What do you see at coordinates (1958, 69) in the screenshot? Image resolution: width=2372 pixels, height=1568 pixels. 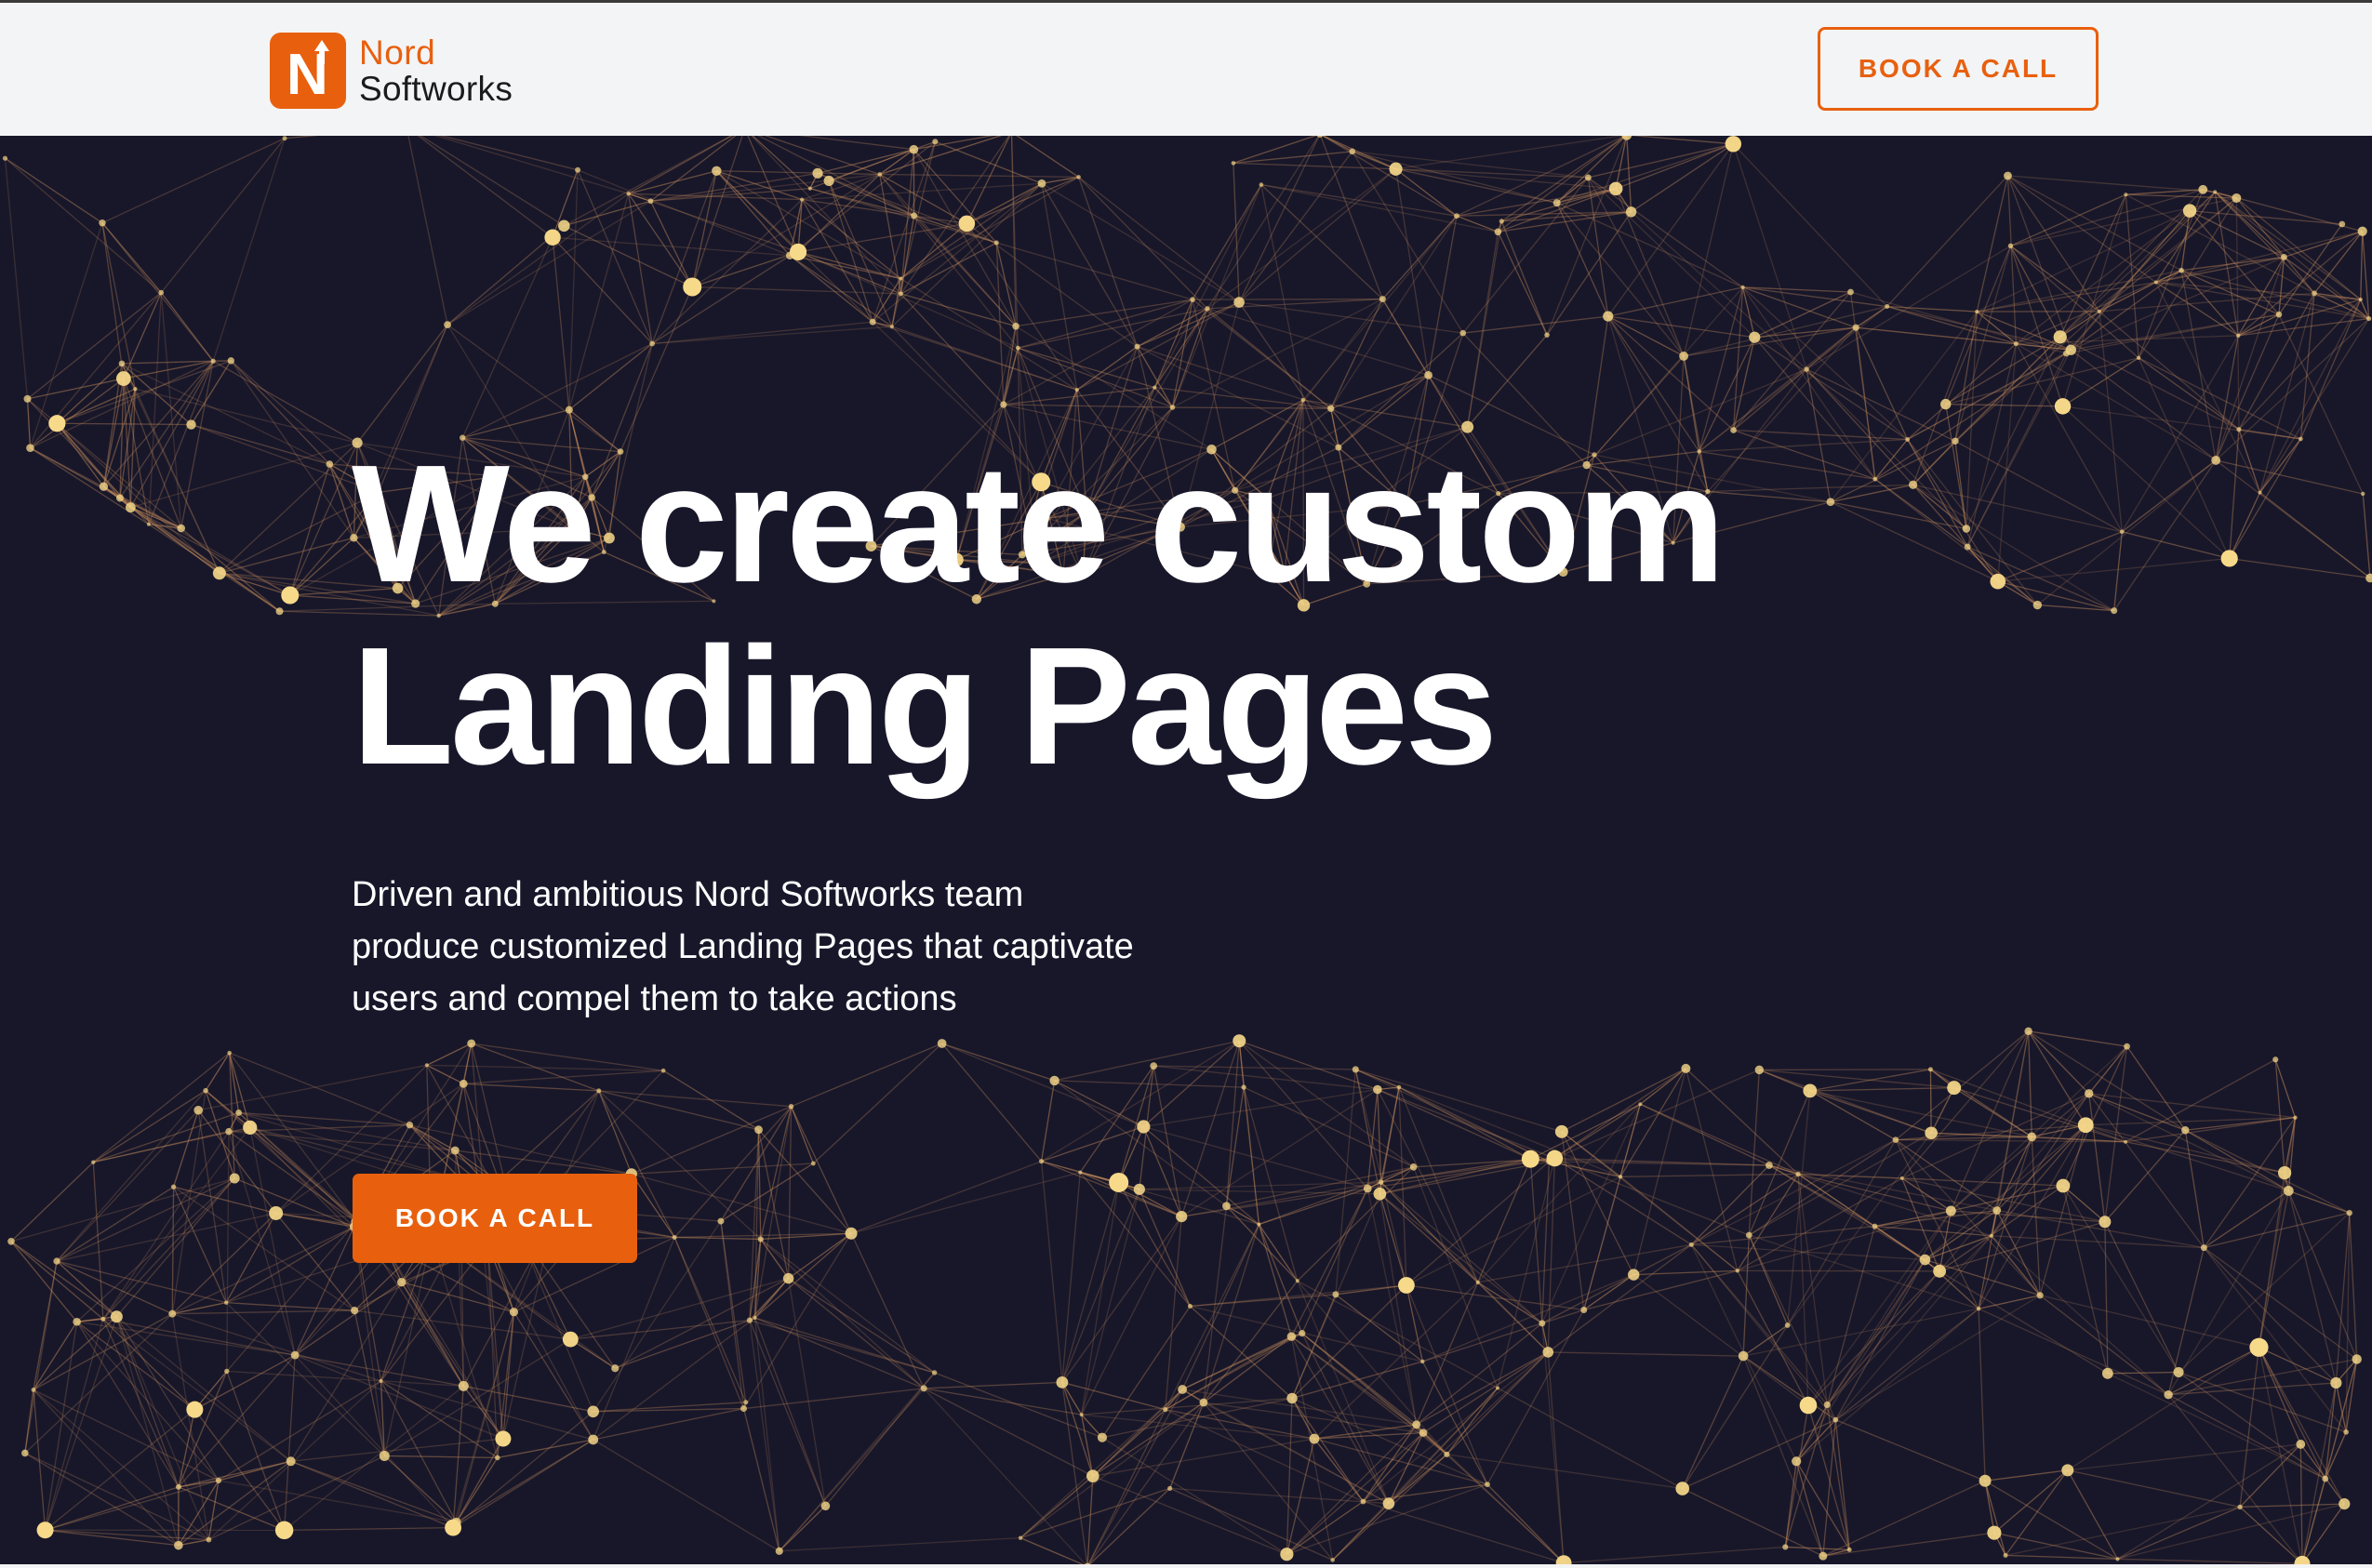 I see `header-book-call-button: BOOK A CALL` at bounding box center [1958, 69].